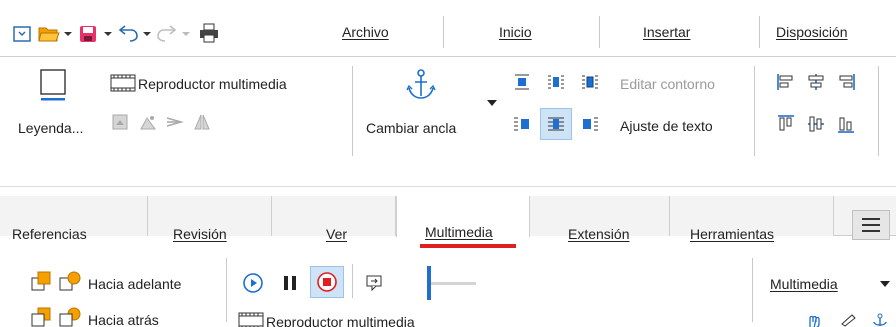 The width and height of the screenshot is (896, 327). Describe the element at coordinates (522, 124) in the screenshot. I see `wrap-before-icon` at that location.